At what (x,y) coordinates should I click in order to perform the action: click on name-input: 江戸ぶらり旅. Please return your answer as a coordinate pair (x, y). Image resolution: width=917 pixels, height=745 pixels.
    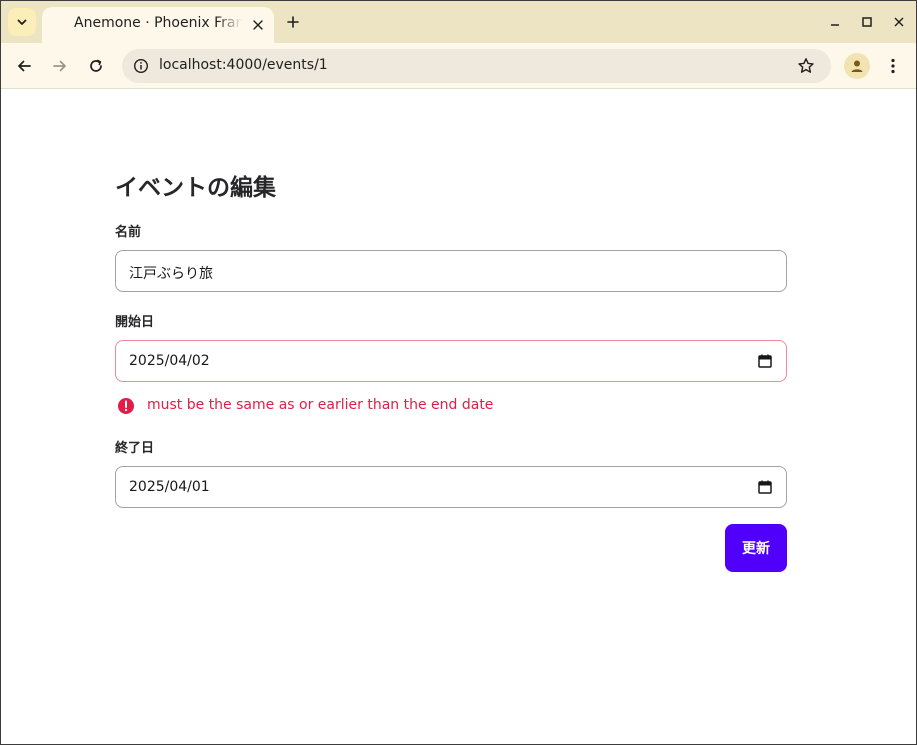
    Looking at the image, I should click on (451, 271).